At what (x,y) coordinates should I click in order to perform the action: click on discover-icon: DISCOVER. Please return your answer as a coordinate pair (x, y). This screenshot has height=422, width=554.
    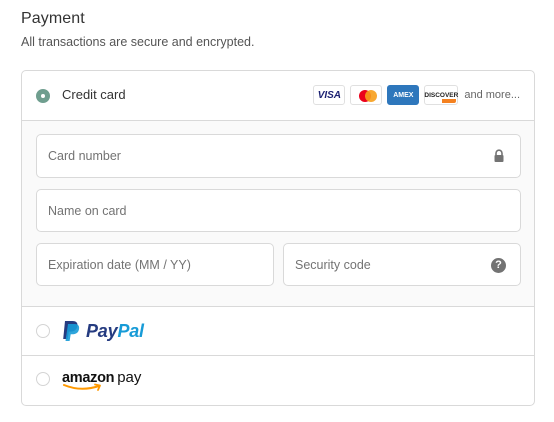
    Looking at the image, I should click on (441, 95).